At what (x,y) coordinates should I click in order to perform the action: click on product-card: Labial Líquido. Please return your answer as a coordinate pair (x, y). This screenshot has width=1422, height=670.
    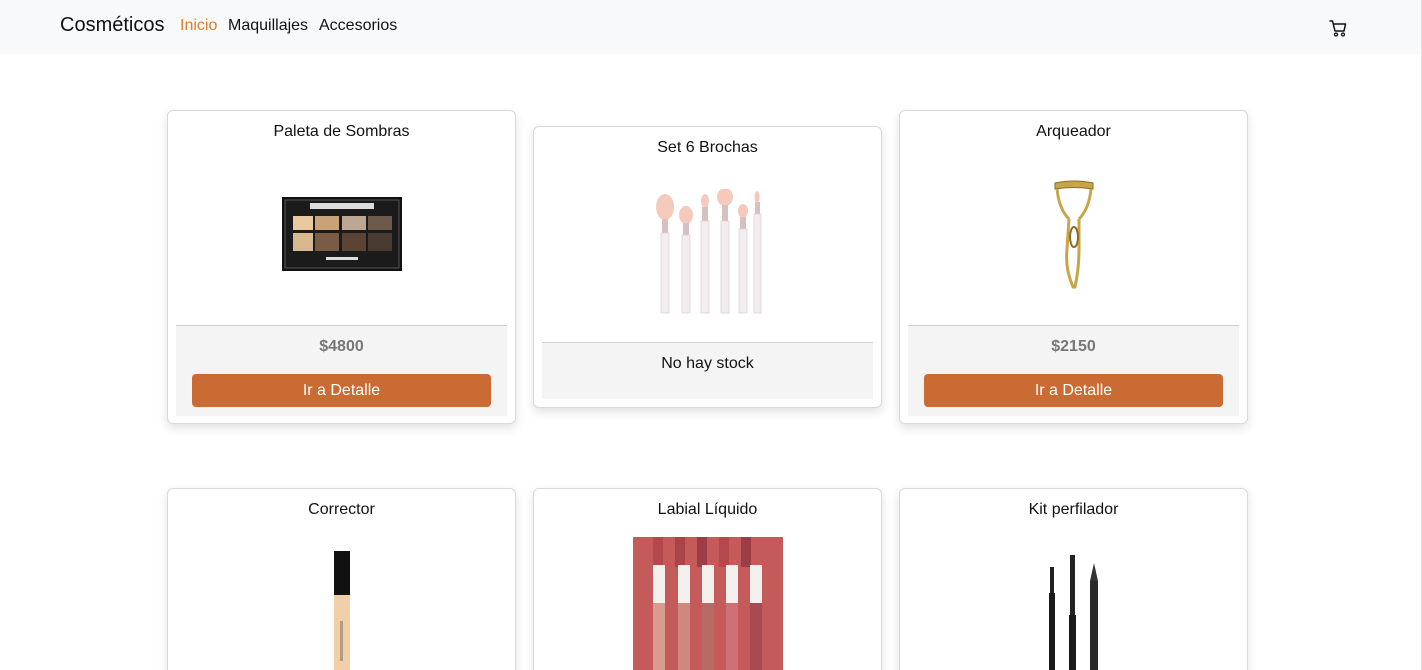
    Looking at the image, I should click on (707, 579).